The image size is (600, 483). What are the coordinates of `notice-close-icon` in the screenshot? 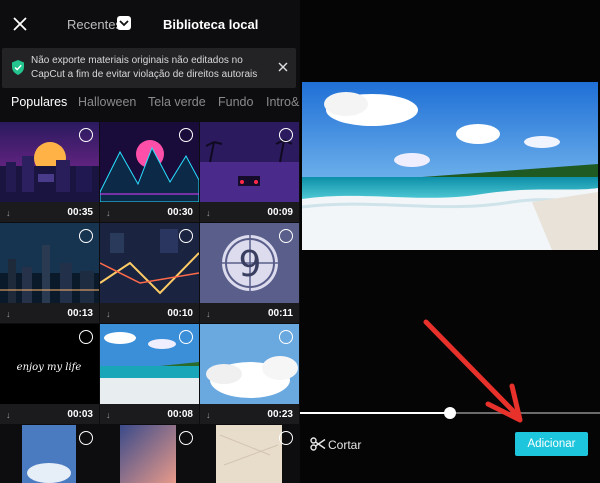 It's located at (283, 67).